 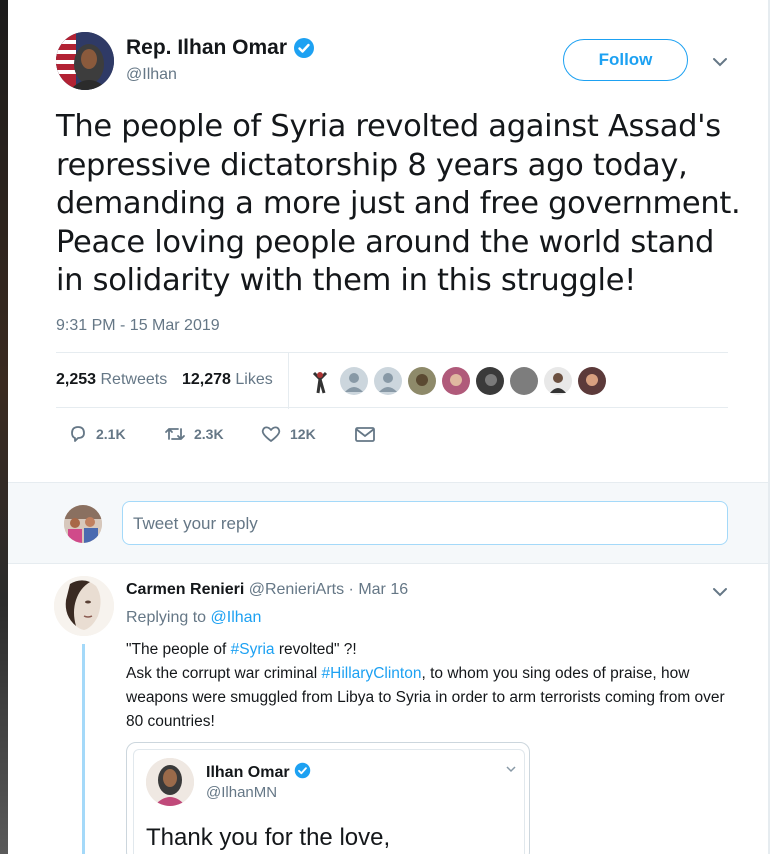 What do you see at coordinates (84, 606) in the screenshot?
I see `reply-author-avatar` at bounding box center [84, 606].